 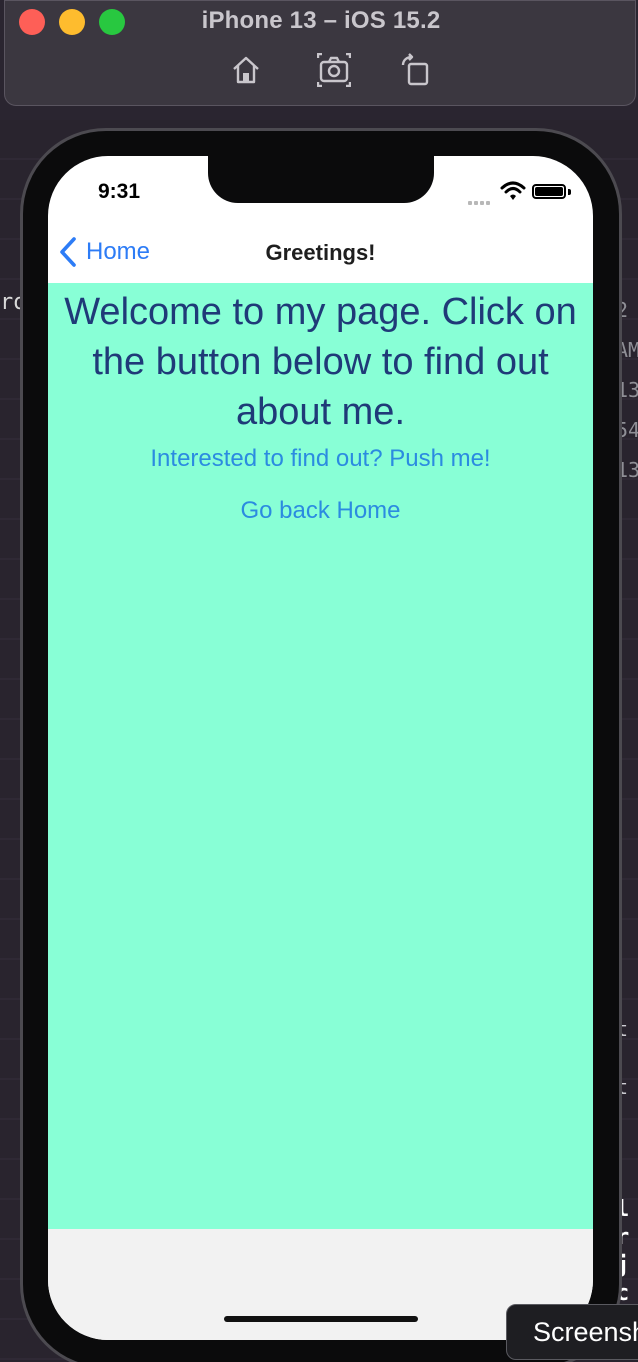 I want to click on cellular-signal-icon, so click(x=481, y=198).